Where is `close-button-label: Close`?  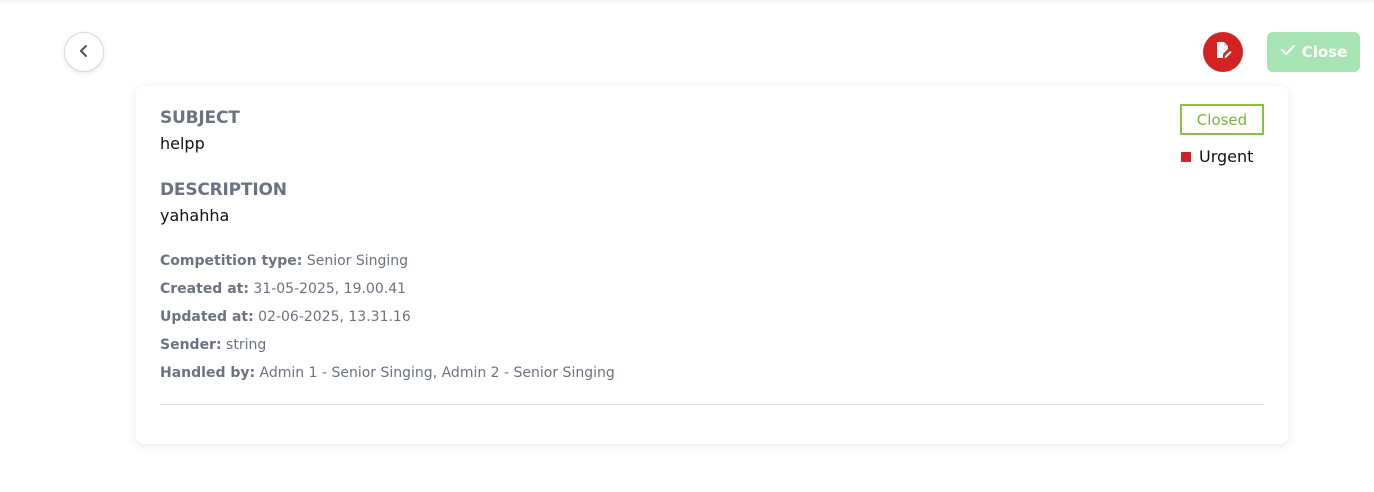 close-button-label: Close is located at coordinates (1324, 52).